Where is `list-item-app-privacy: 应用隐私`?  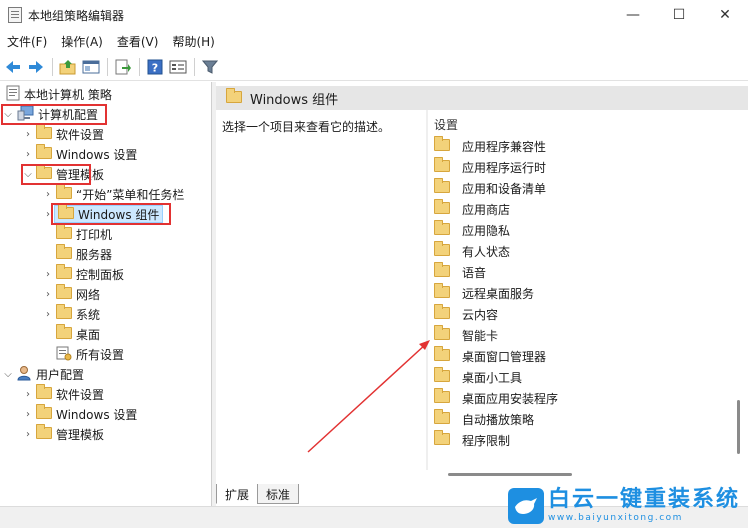
list-item-app-privacy: 应用隐私 is located at coordinates (472, 229).